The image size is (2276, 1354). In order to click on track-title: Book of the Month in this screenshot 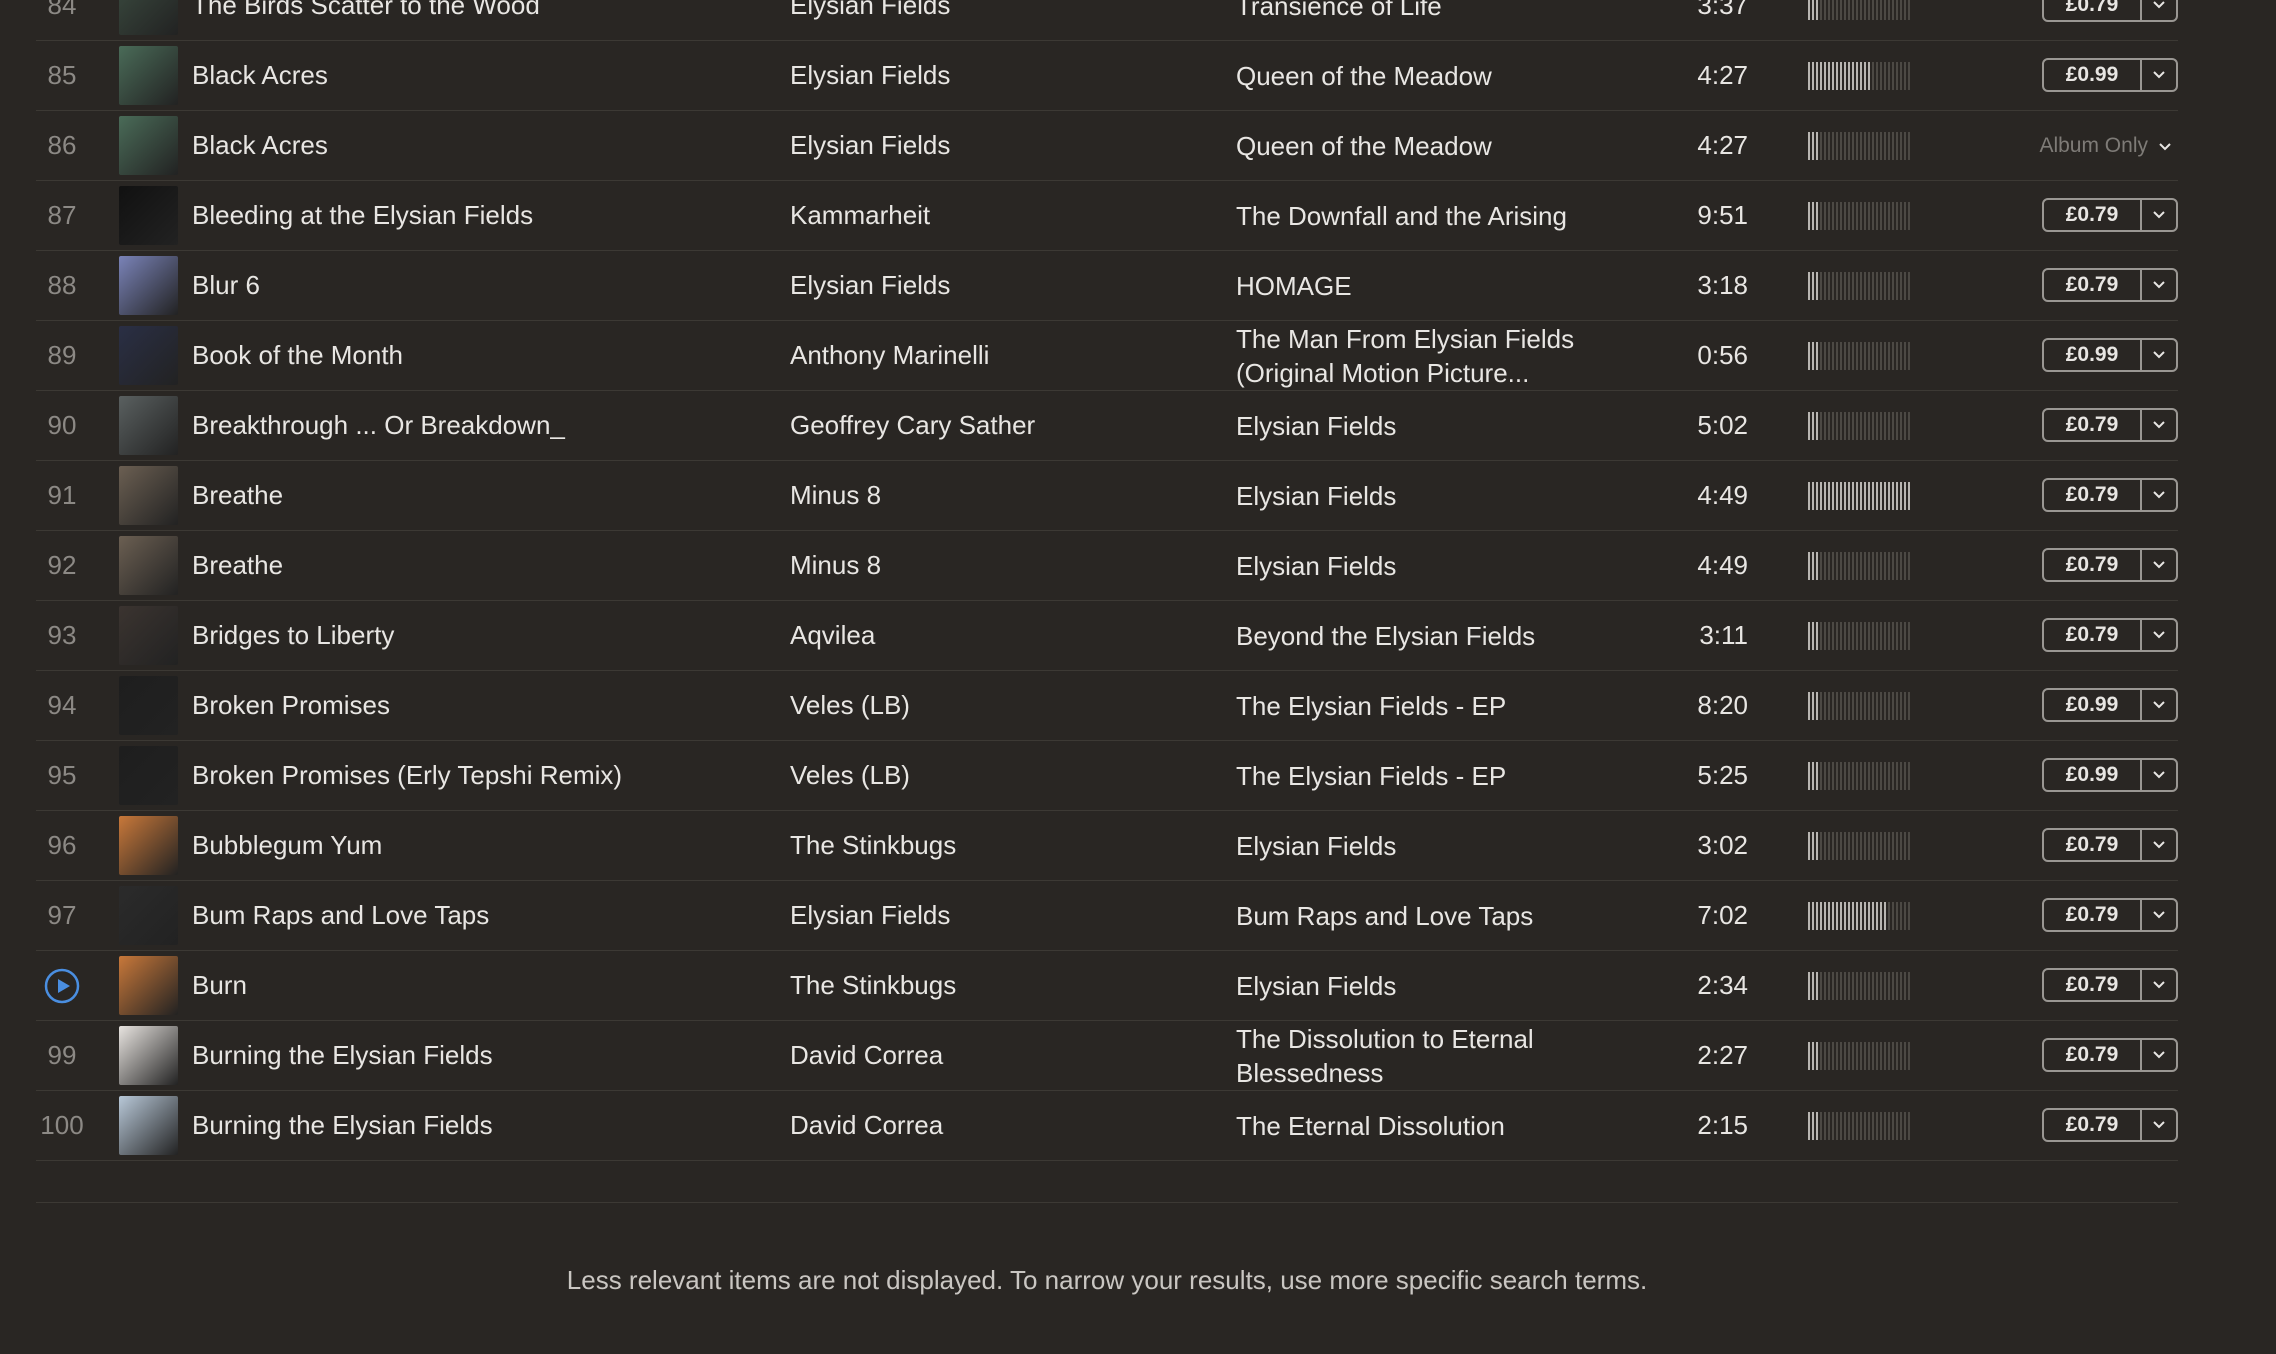, I will do `click(297, 355)`.